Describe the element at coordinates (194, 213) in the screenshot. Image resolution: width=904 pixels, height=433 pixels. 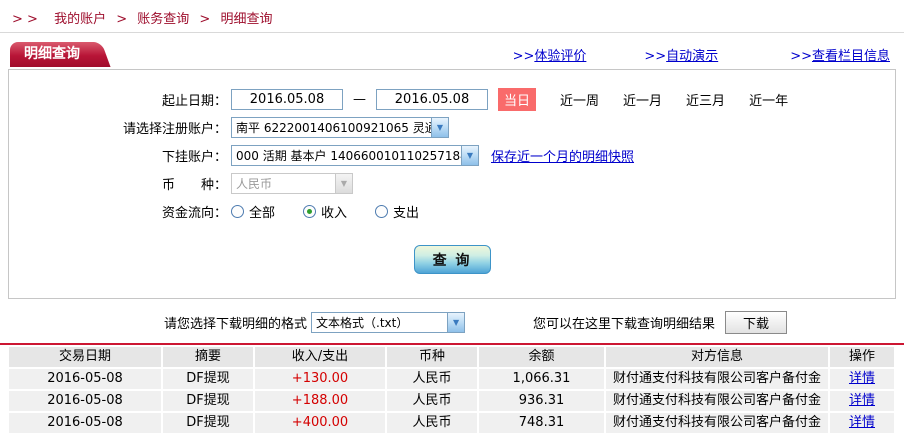
I see `flow-direction-label: 资金流向：` at that location.